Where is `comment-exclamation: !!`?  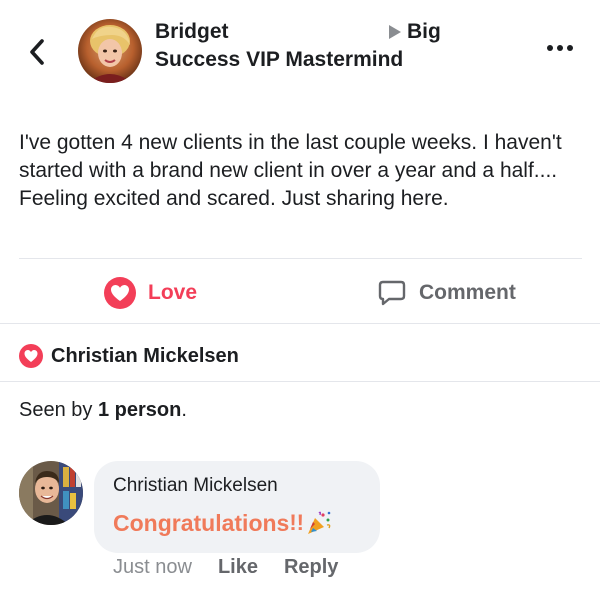 comment-exclamation: !! is located at coordinates (296, 522).